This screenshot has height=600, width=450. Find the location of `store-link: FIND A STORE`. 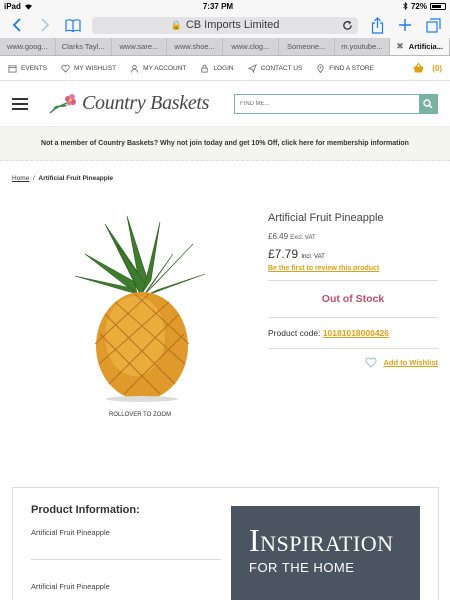

store-link: FIND A STORE is located at coordinates (345, 68).